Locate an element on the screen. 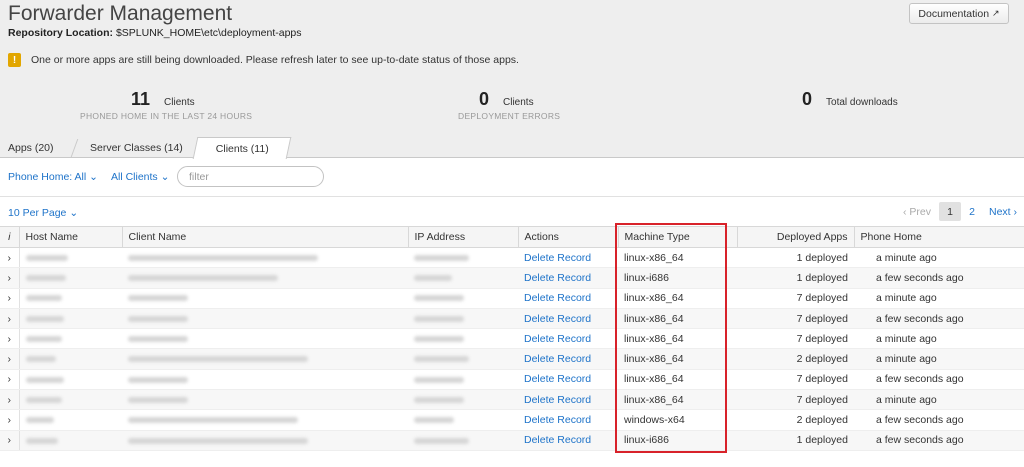 The image size is (1024, 467). tab-apps-label: Apps (20) is located at coordinates (31, 147).